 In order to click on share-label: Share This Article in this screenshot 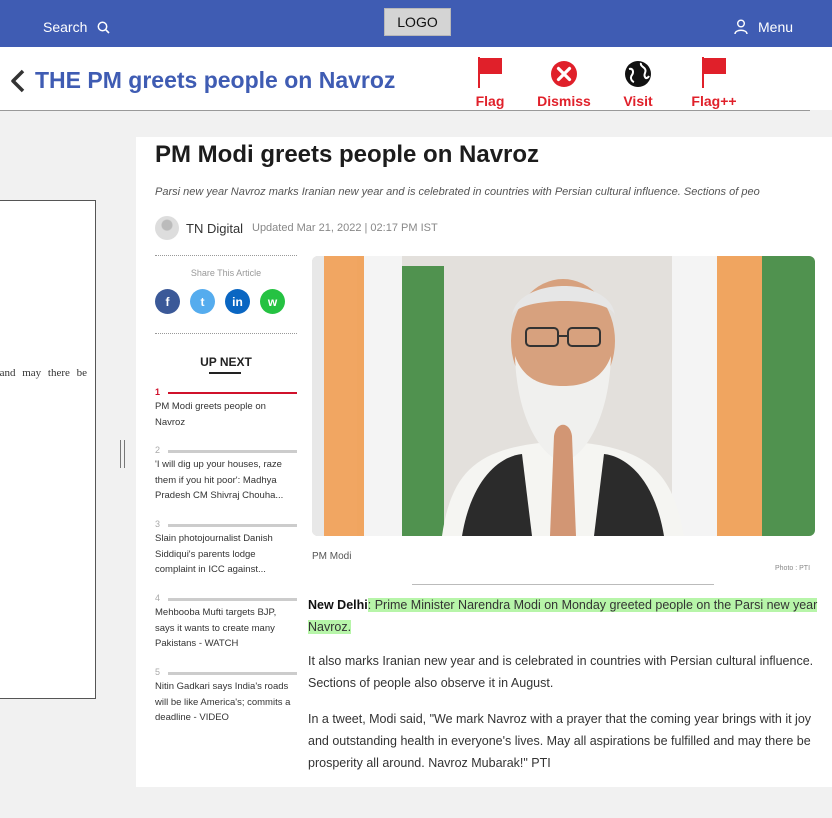, I will do `click(226, 273)`.